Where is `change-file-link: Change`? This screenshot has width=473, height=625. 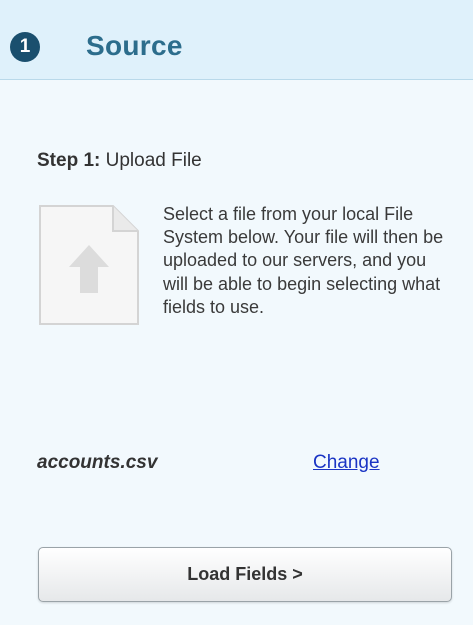 change-file-link: Change is located at coordinates (346, 463).